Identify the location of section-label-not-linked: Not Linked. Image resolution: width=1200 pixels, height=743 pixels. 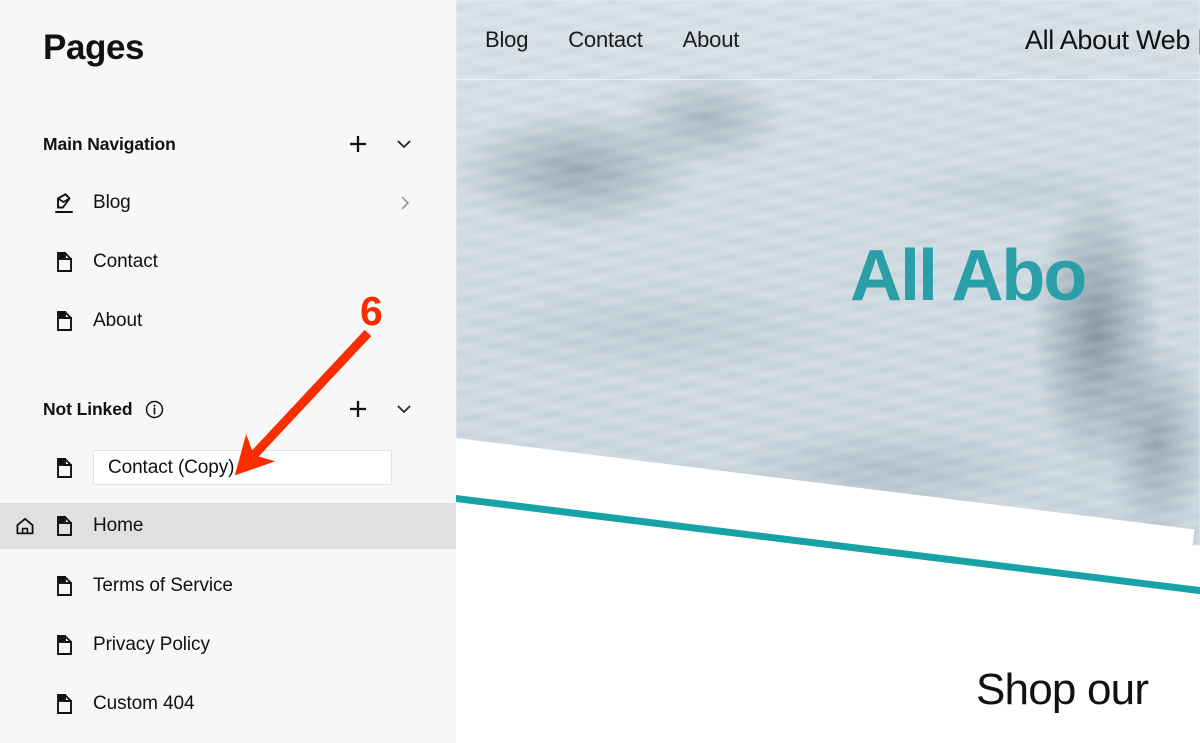
(88, 408).